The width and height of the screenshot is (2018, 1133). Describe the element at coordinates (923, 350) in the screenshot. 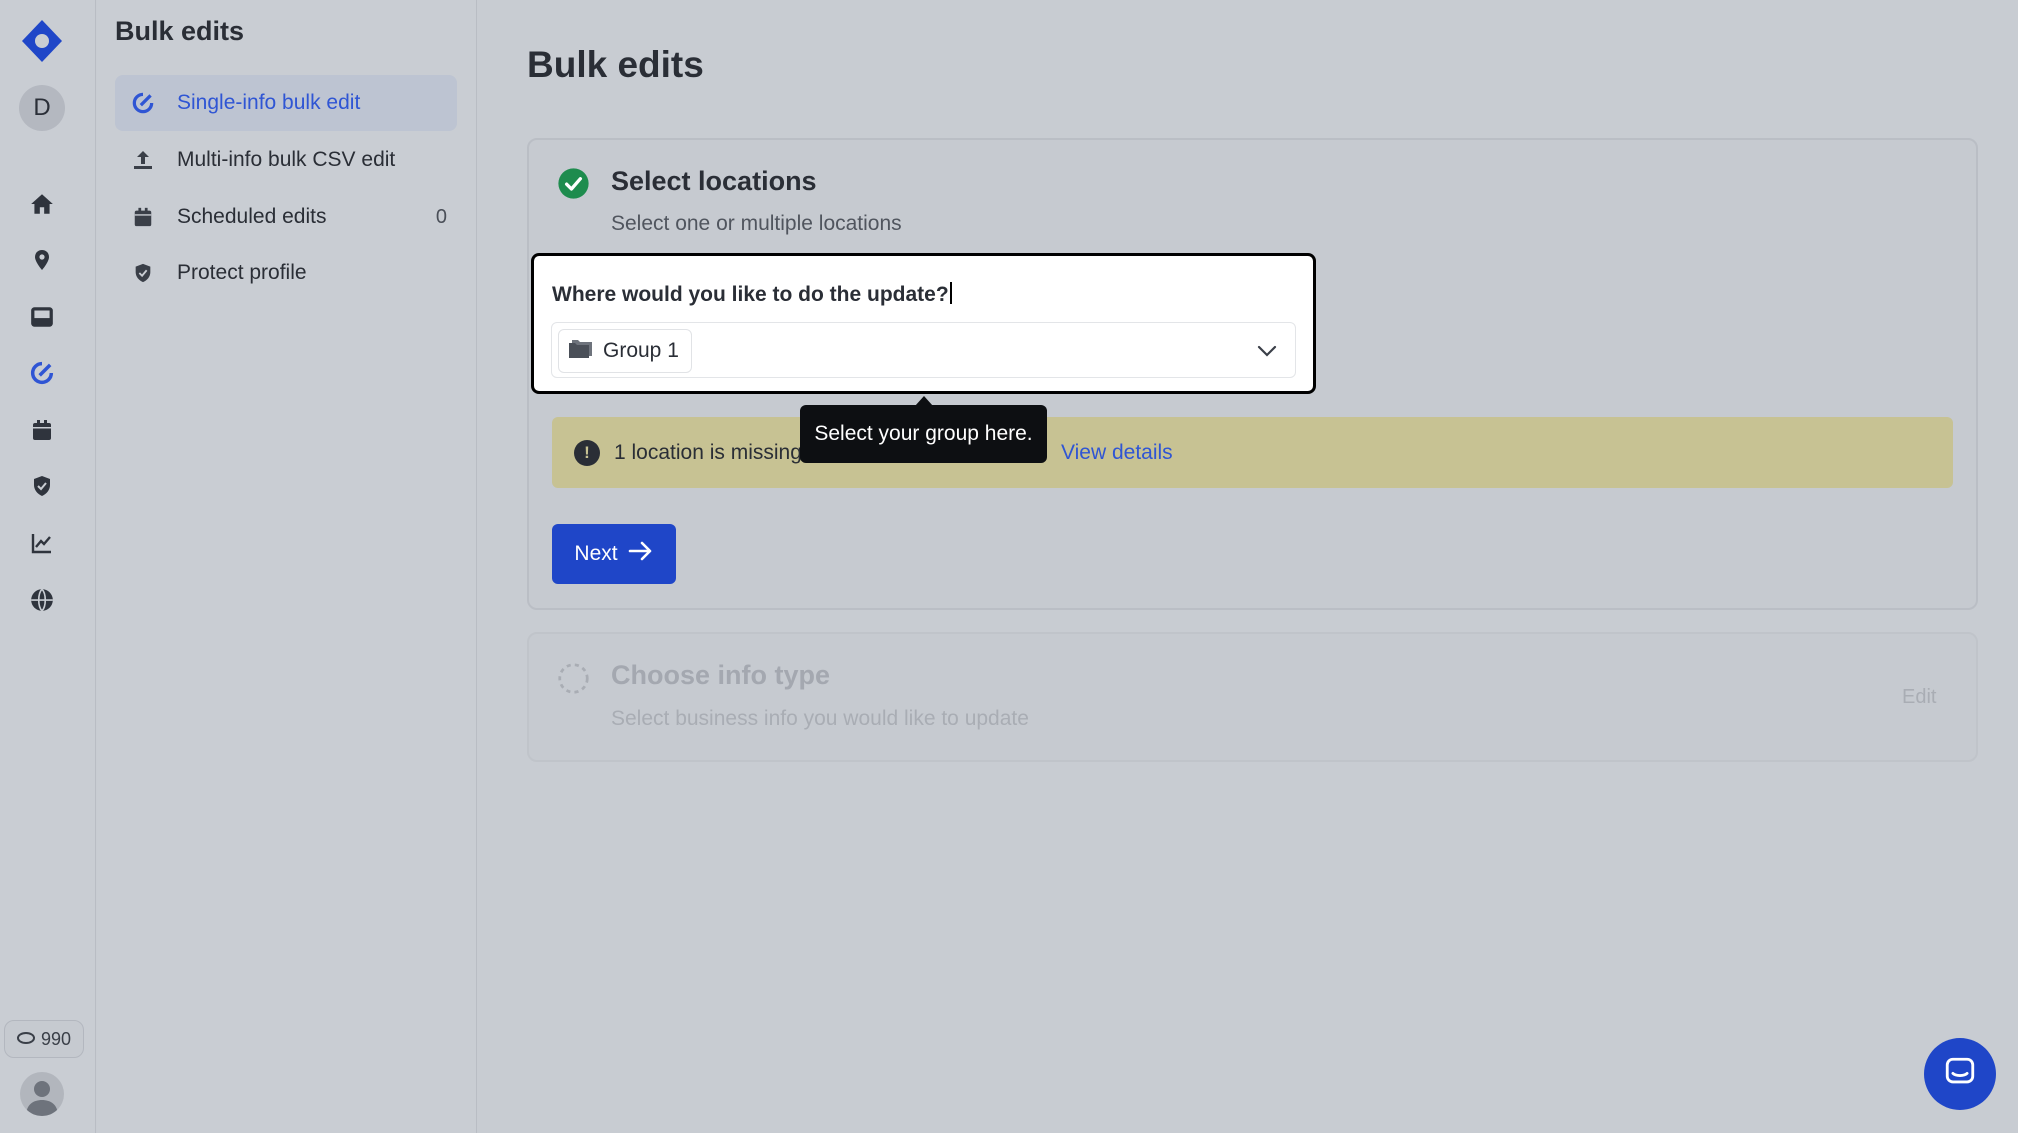

I see `location-group-select: Group 1` at that location.